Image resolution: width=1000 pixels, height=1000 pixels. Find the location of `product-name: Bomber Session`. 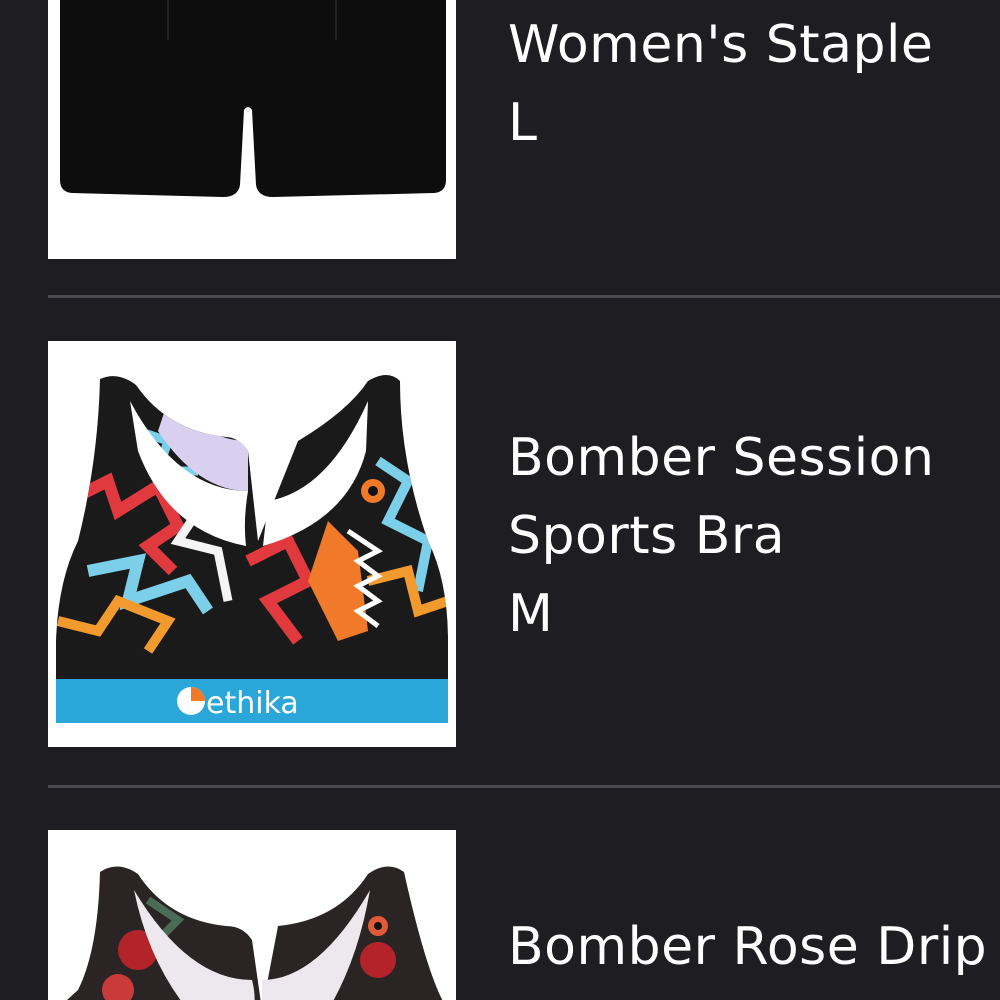

product-name: Bomber Session is located at coordinates (721, 458).